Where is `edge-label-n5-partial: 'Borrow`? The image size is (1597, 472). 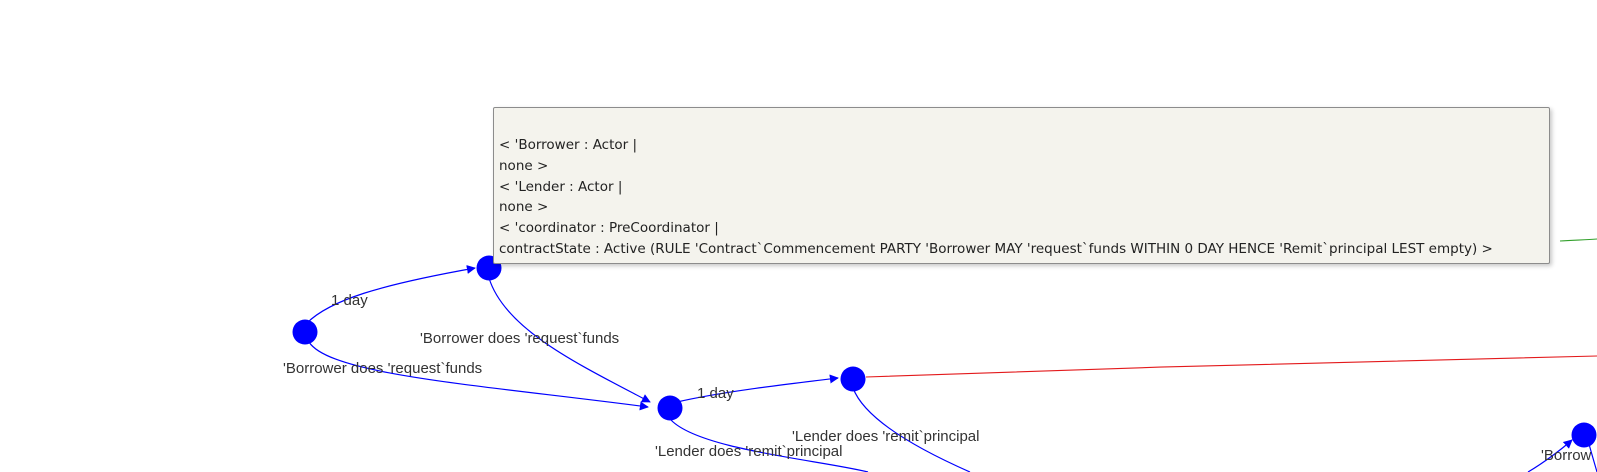
edge-label-n5-partial: 'Borrow is located at coordinates (1566, 455).